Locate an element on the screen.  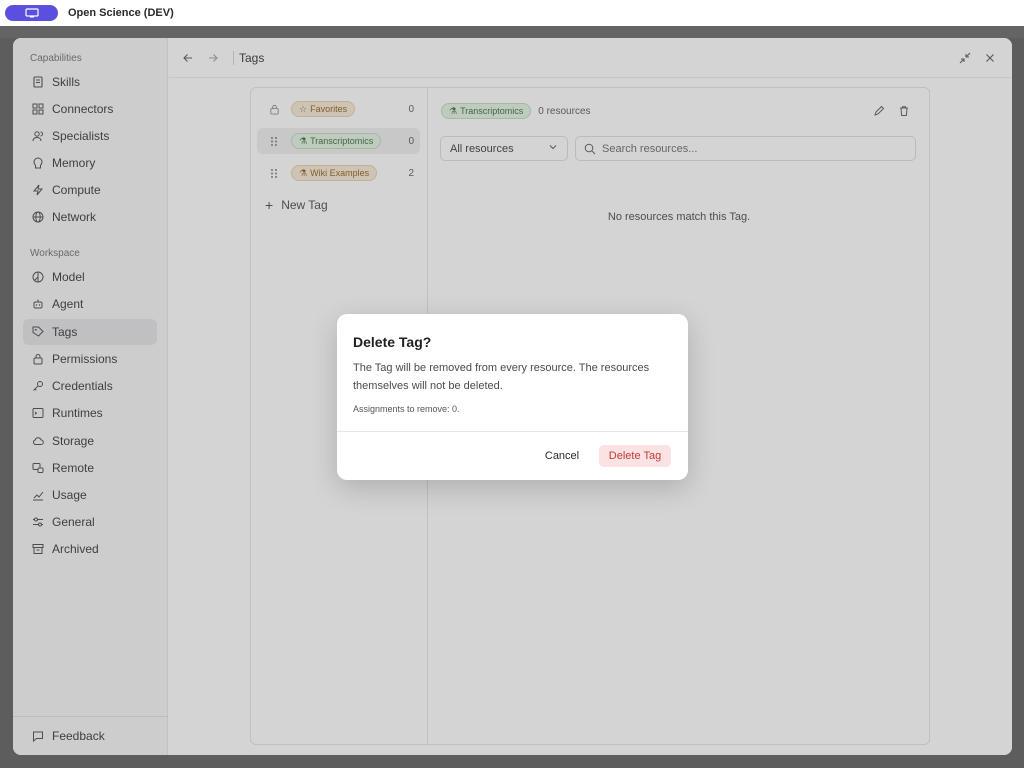
confirm-delete-button: Delete Tag is located at coordinates (635, 456).